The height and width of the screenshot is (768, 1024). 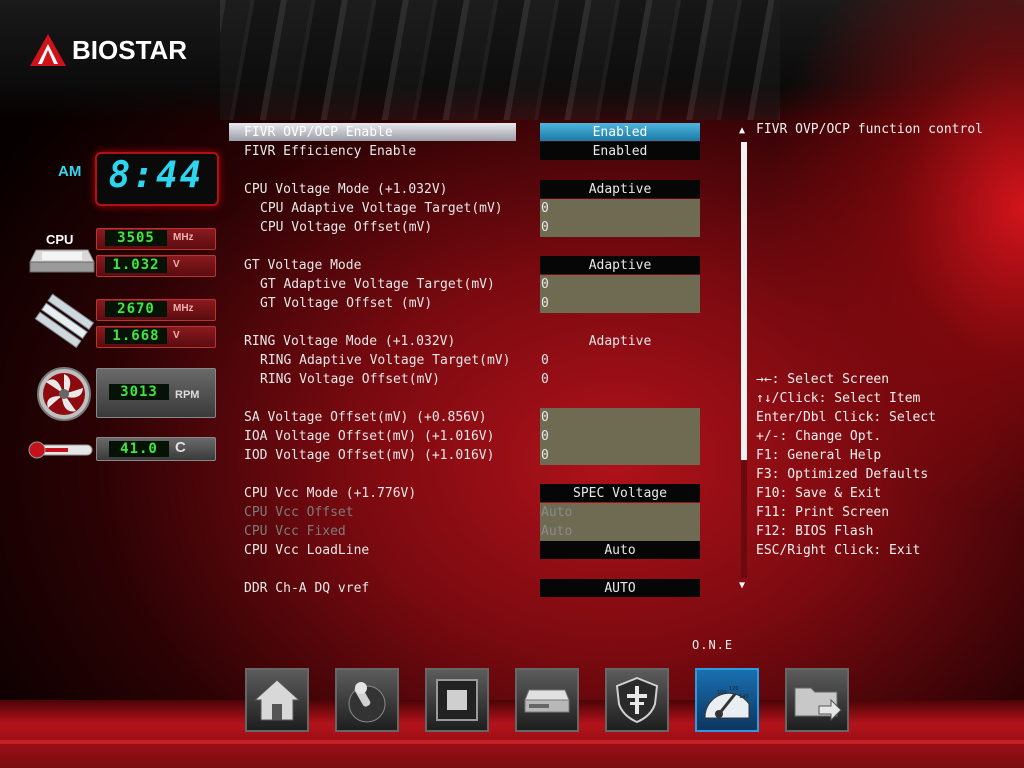 What do you see at coordinates (156, 337) in the screenshot?
I see `memory-voltage-lcd: 1.668 V` at bounding box center [156, 337].